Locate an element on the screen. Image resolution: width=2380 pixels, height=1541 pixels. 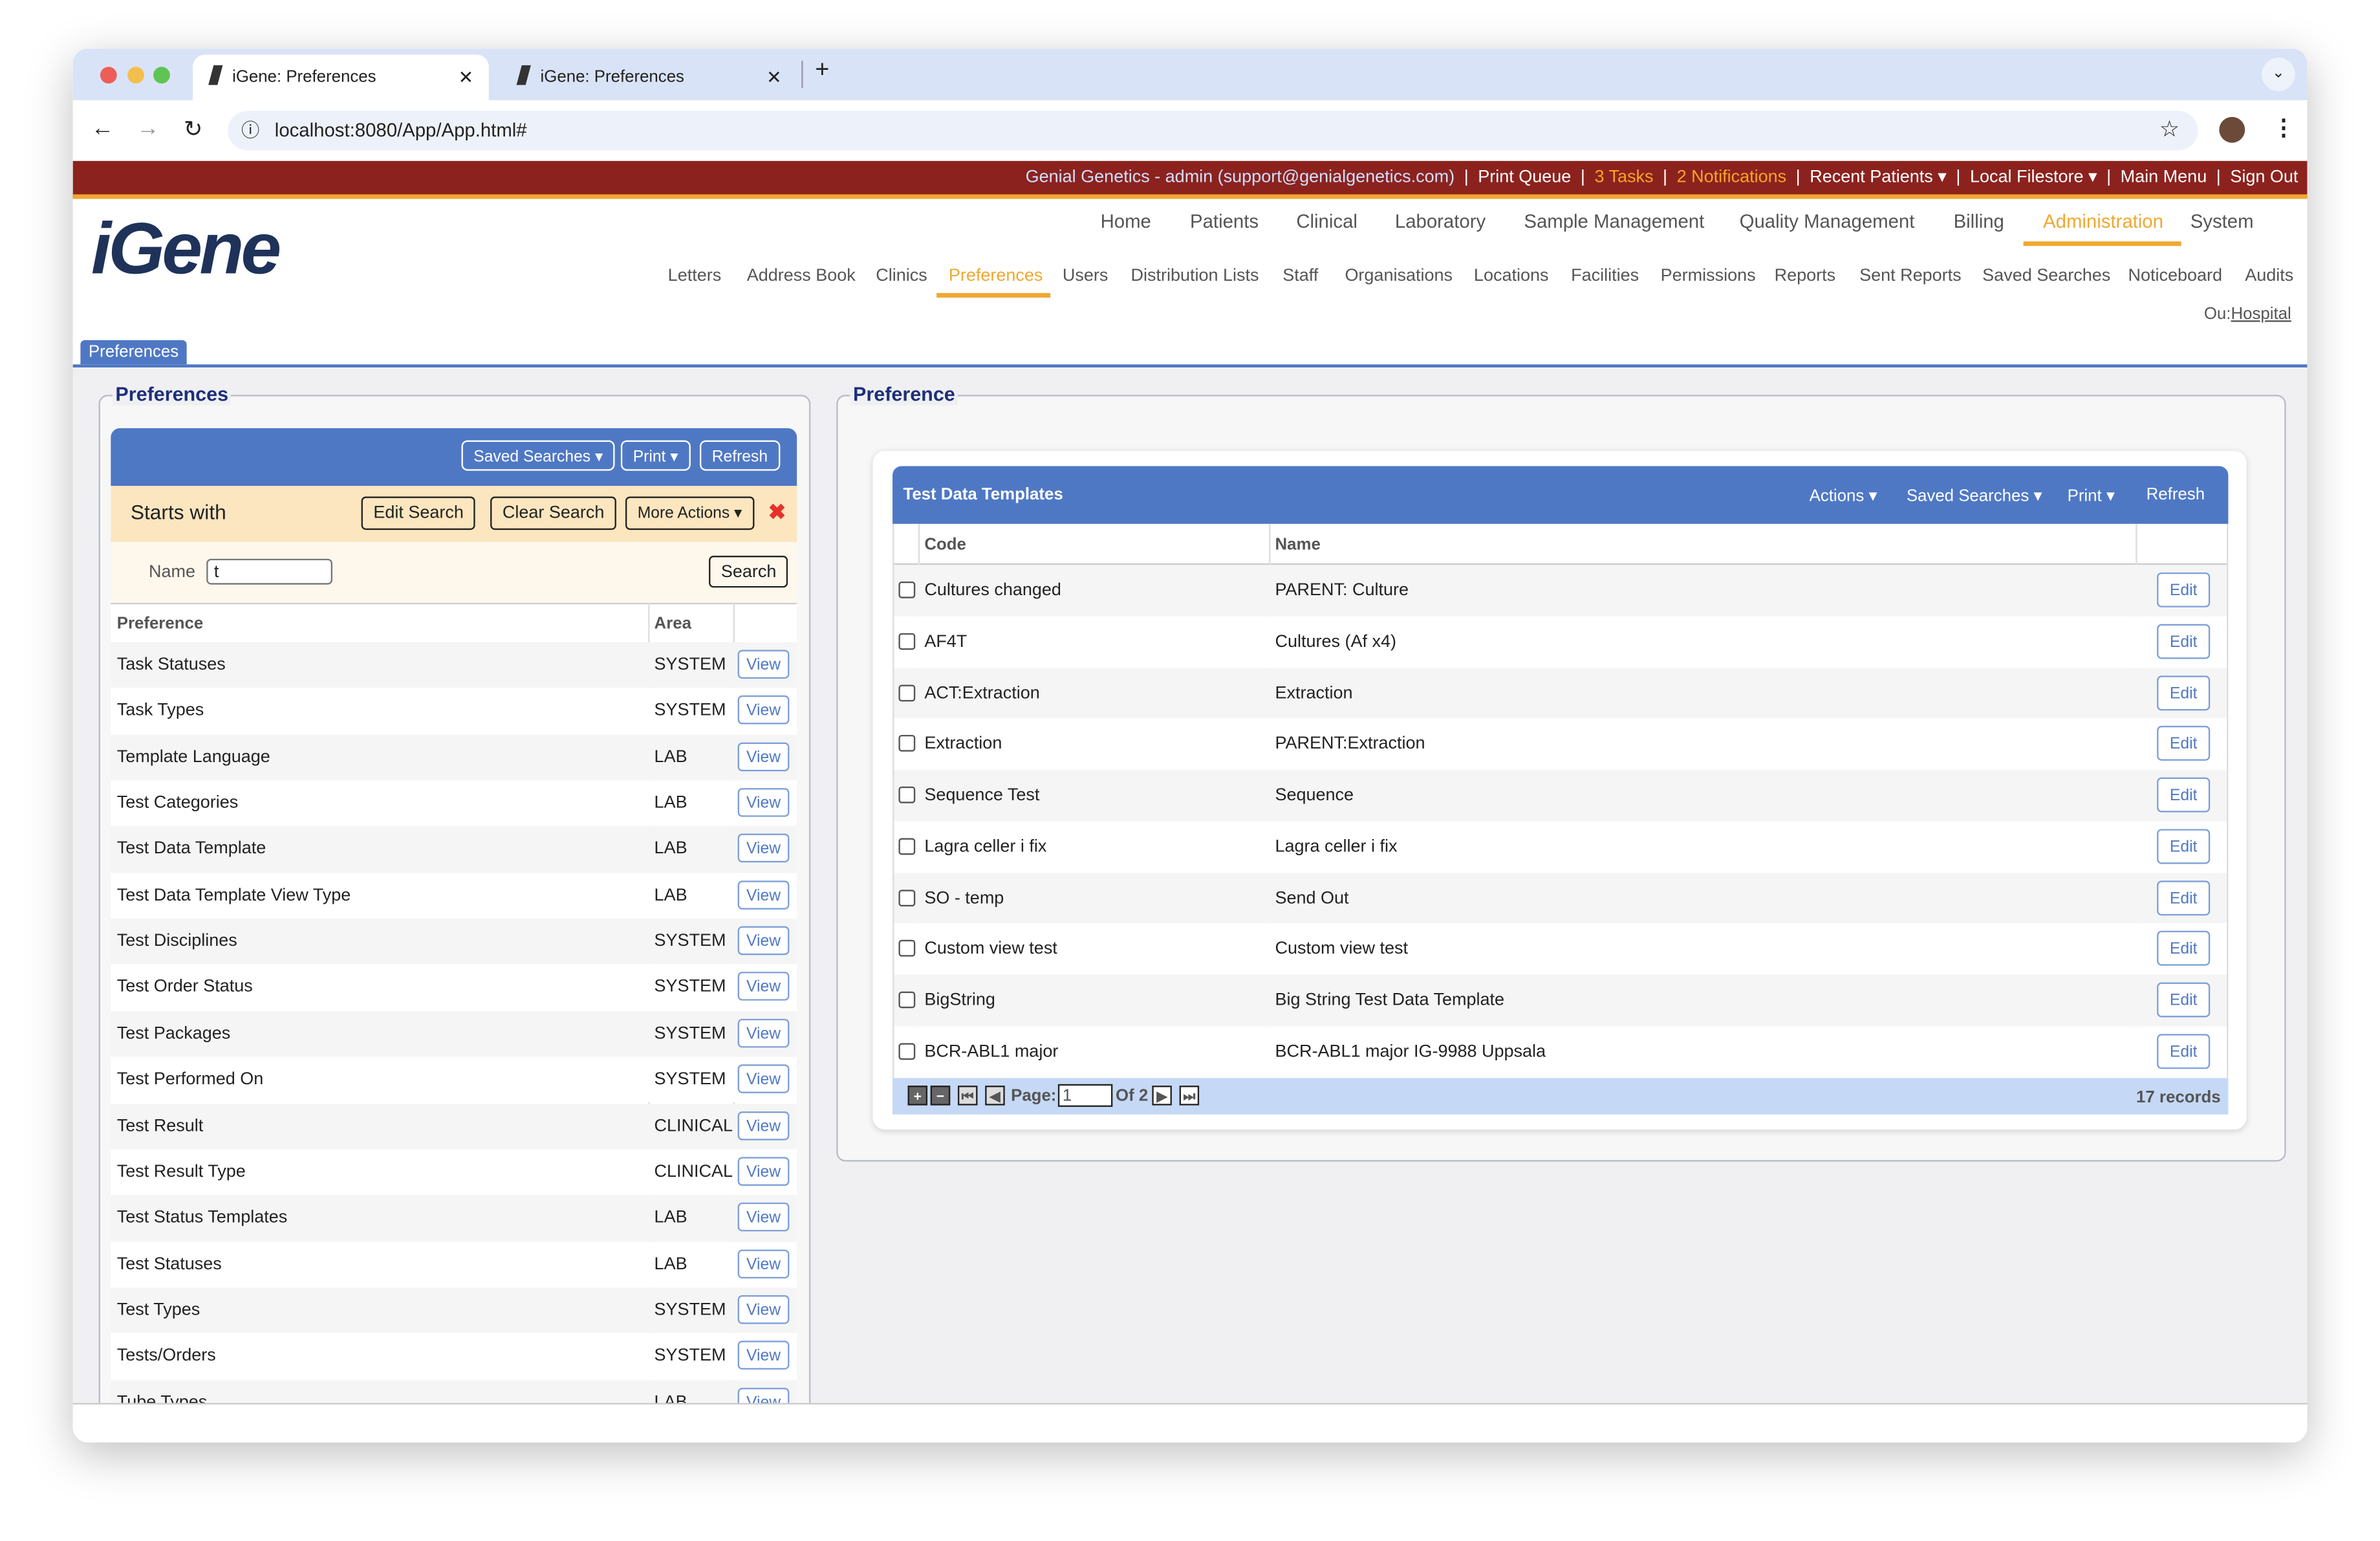
page-tab-preferences: Preferences is located at coordinates (133, 352).